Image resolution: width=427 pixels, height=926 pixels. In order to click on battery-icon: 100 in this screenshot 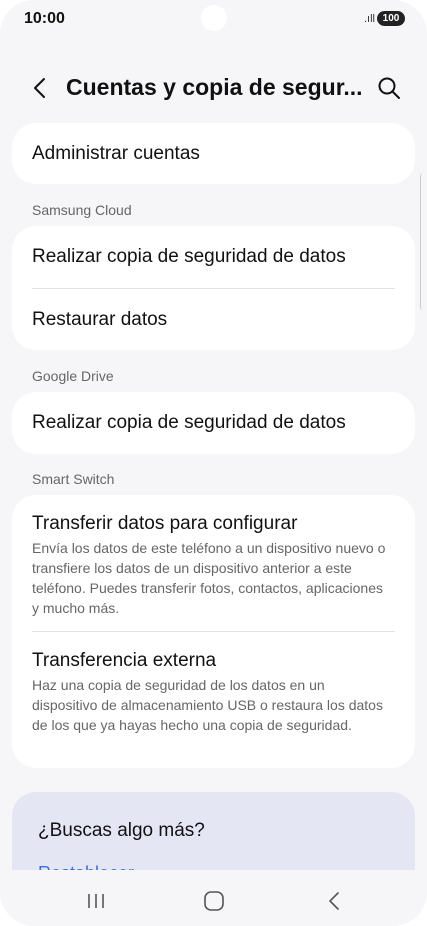, I will do `click(391, 18)`.